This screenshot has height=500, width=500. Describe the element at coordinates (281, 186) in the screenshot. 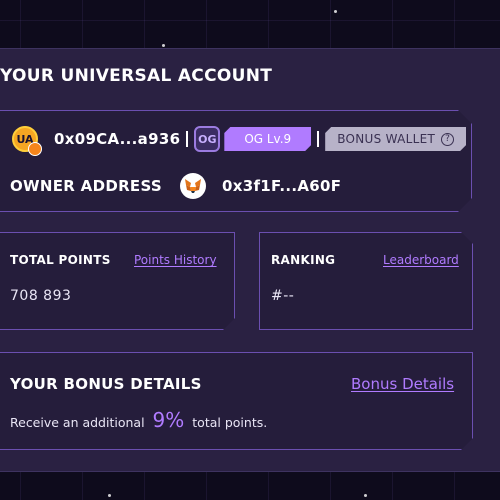

I see `owner-address: 0x3f1F...A60F` at that location.